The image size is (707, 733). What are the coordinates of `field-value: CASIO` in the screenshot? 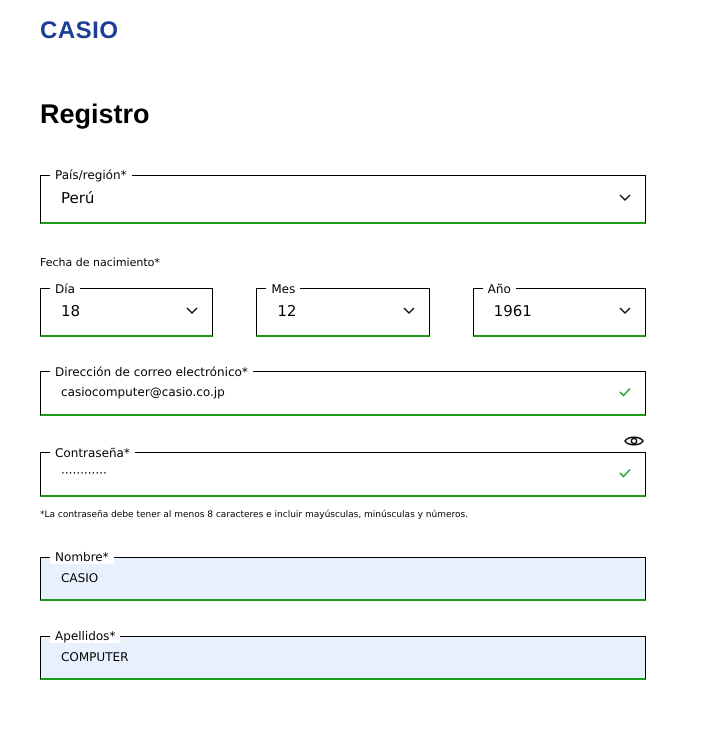 It's located at (80, 578).